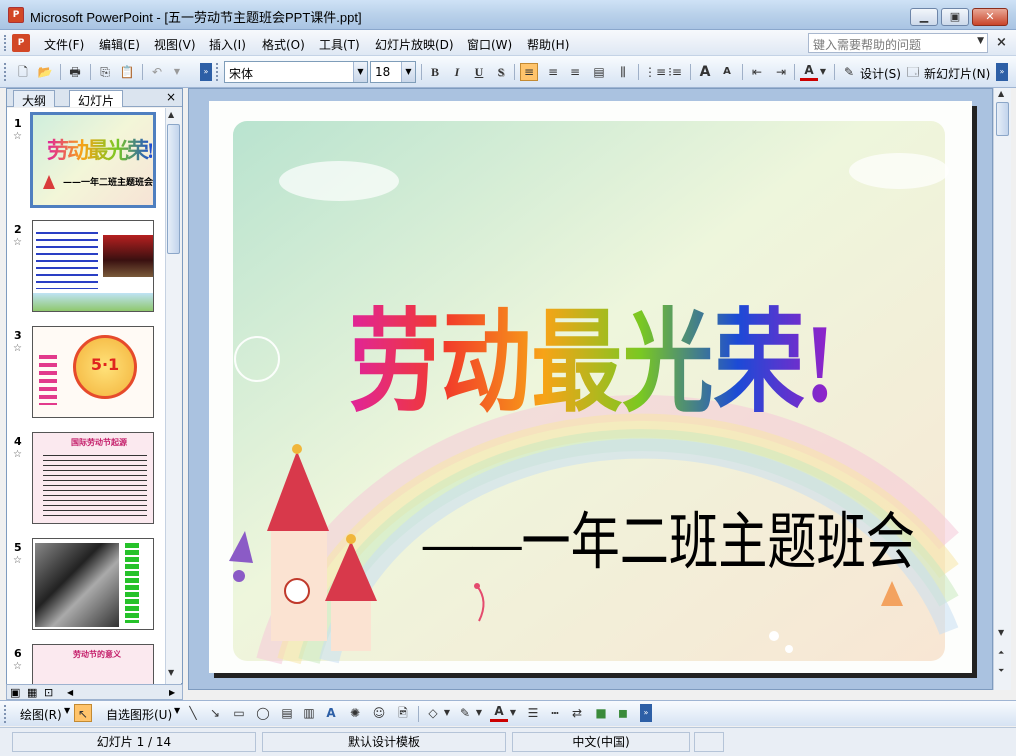 Image resolution: width=1016 pixels, height=756 pixels. What do you see at coordinates (781, 72) in the screenshot?
I see `increase-indent-icon: ⇥` at bounding box center [781, 72].